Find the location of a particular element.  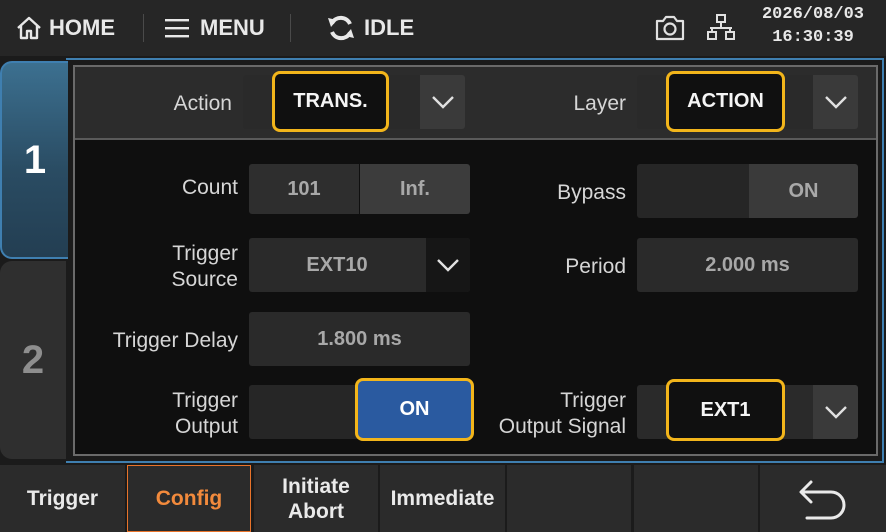

trigger-source-dropdown-button is located at coordinates (448, 265).